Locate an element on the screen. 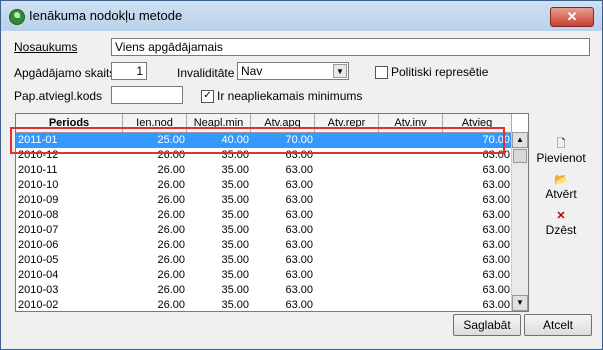  chevron-down-icon: ▼ is located at coordinates (340, 71).